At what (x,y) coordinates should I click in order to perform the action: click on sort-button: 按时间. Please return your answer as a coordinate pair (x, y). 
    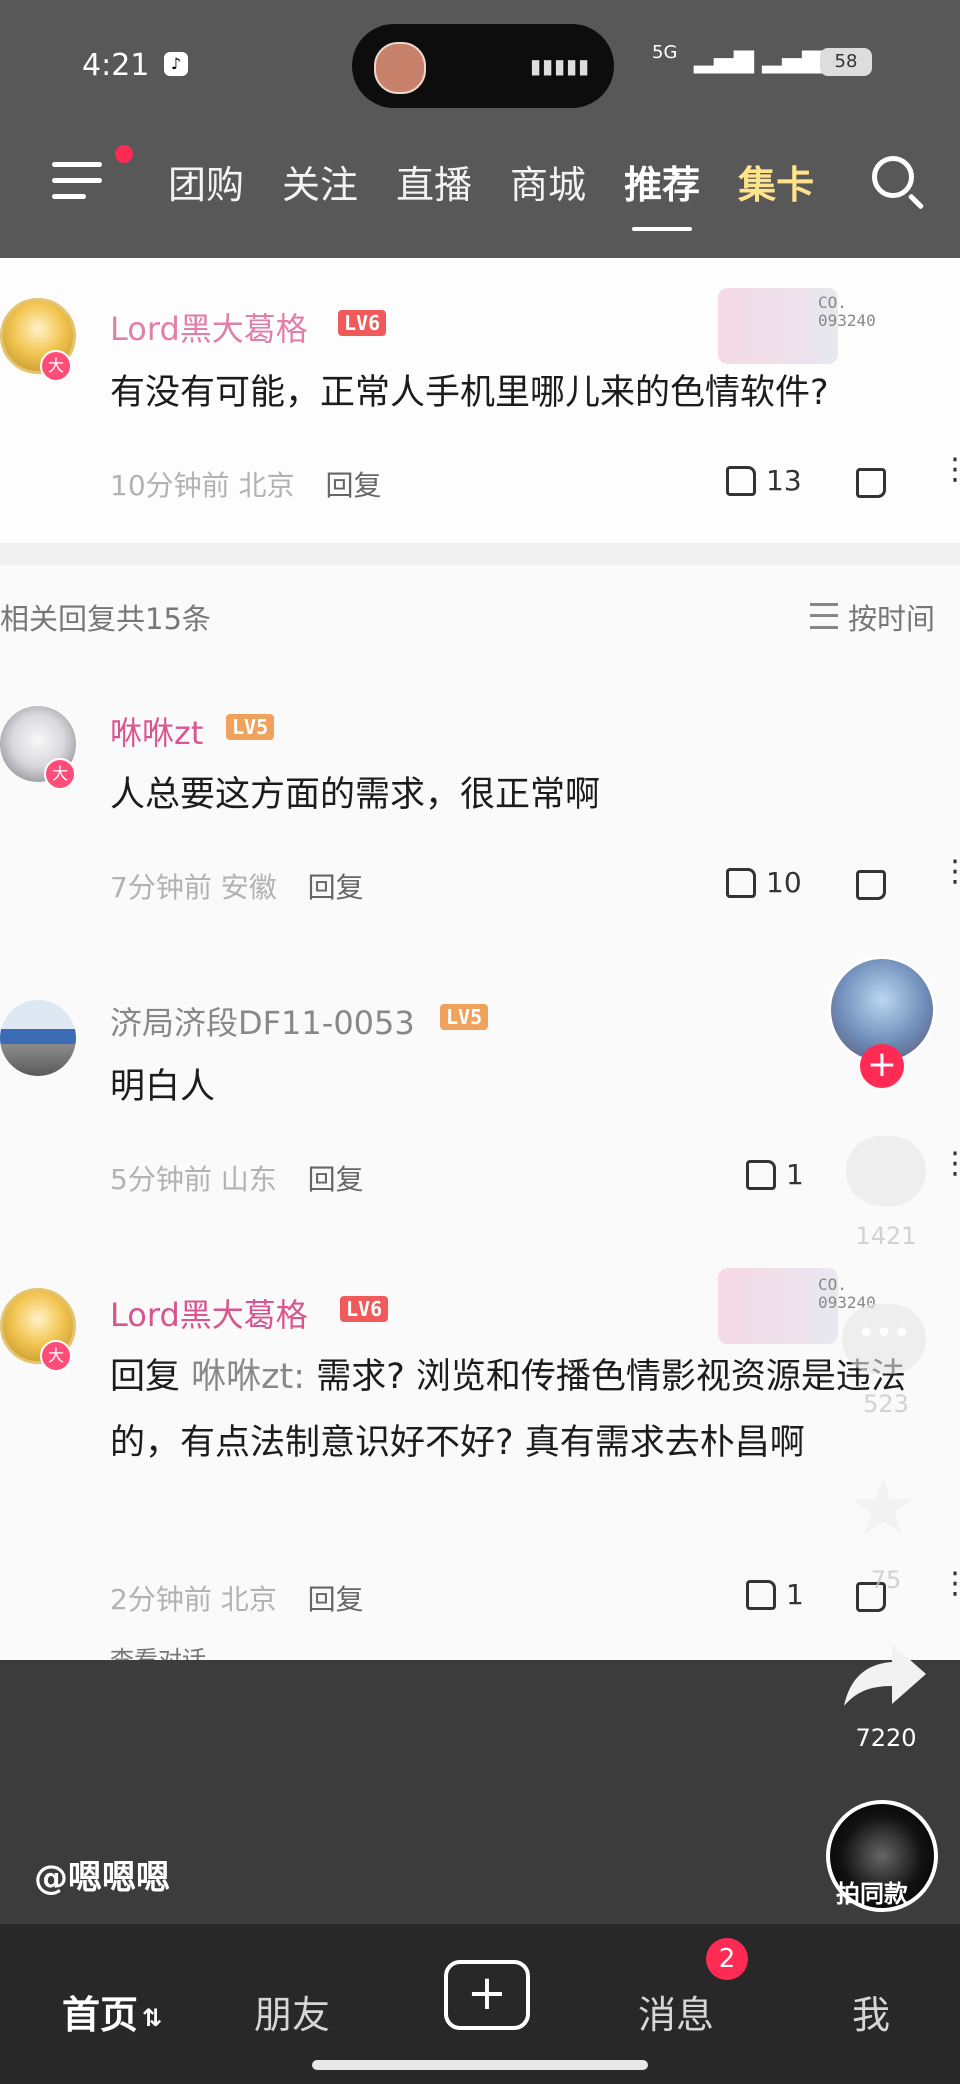
    Looking at the image, I should click on (872, 617).